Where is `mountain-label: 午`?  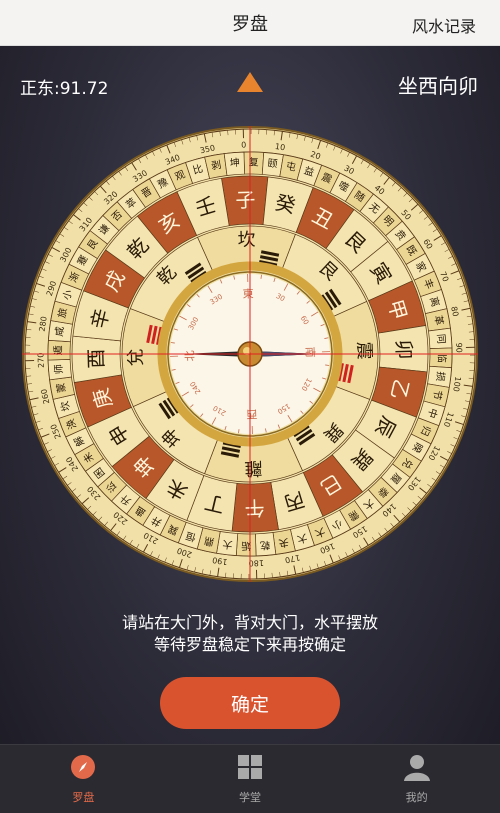 mountain-label: 午 is located at coordinates (254, 508).